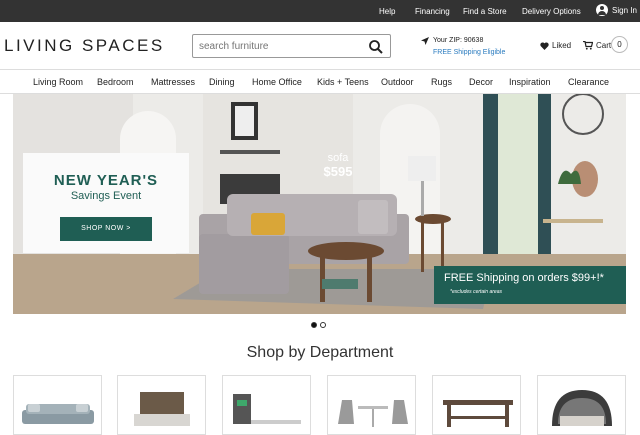 This screenshot has width=640, height=435. I want to click on promo-card: NEW YEAR'S Savings Event SHOP NOW >, so click(106, 203).